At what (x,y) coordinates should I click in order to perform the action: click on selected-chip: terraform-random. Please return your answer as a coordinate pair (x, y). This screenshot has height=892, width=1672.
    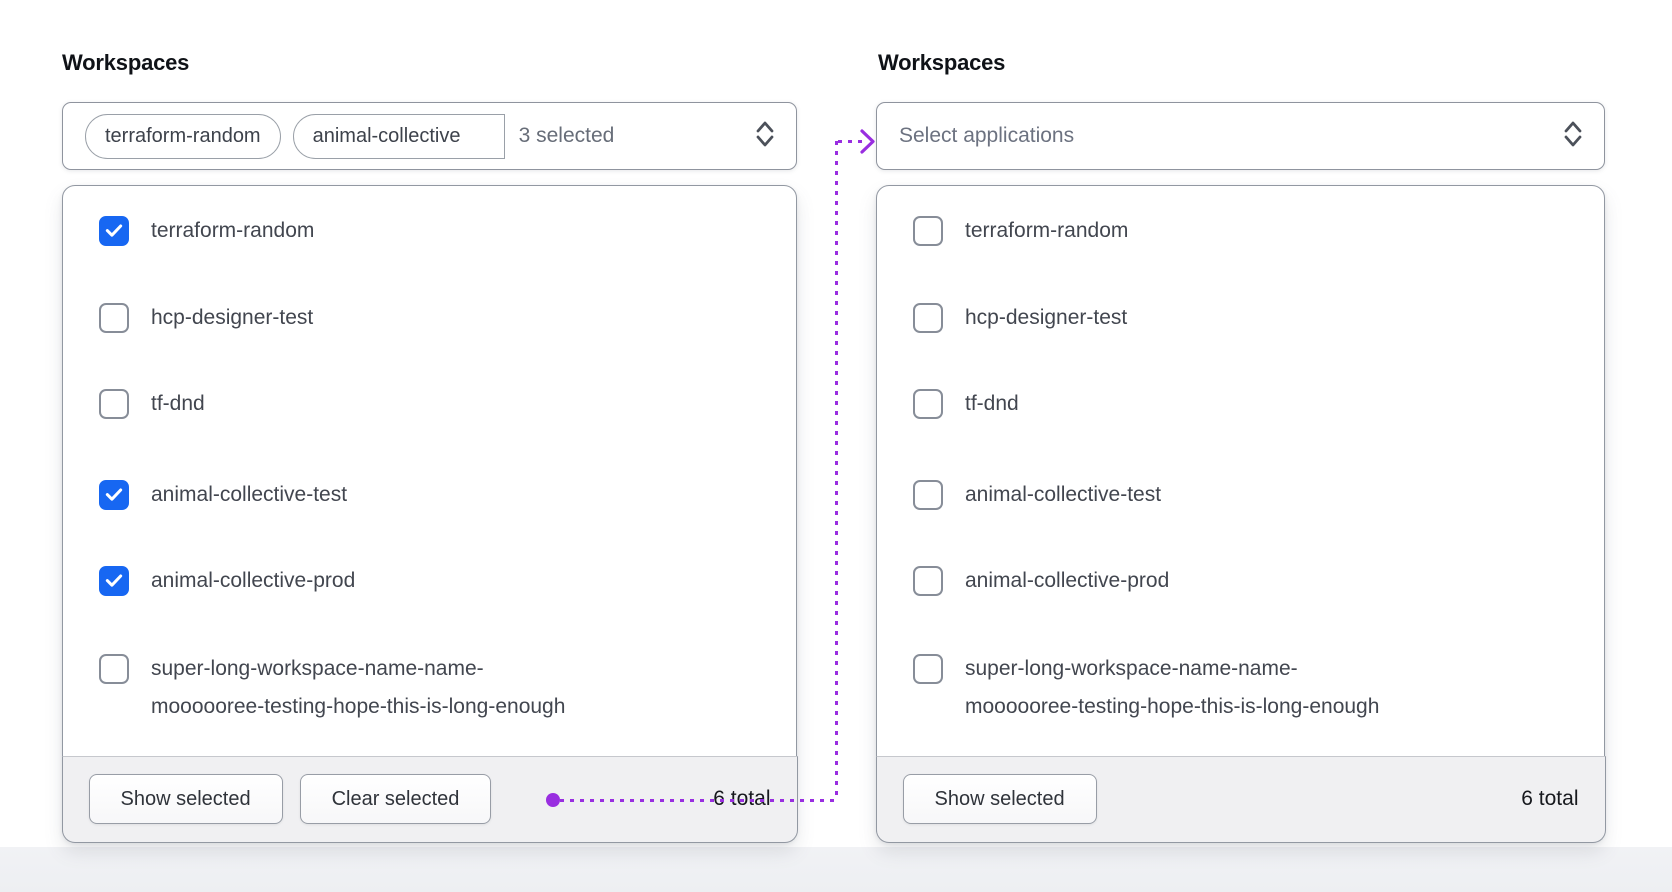
    Looking at the image, I should click on (183, 136).